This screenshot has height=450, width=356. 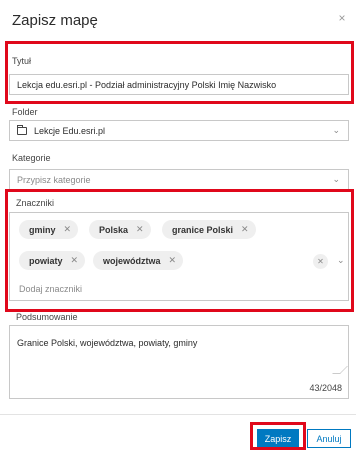 I want to click on tag-label: gminy, so click(x=42, y=229).